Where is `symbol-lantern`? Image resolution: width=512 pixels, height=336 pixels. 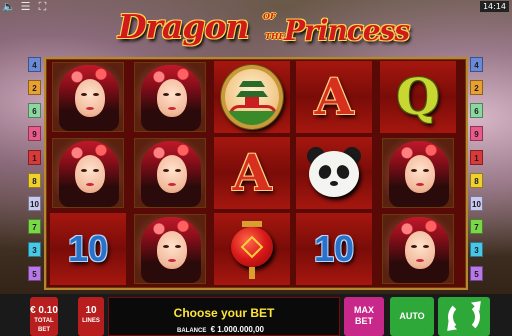 symbol-lantern is located at coordinates (252, 249).